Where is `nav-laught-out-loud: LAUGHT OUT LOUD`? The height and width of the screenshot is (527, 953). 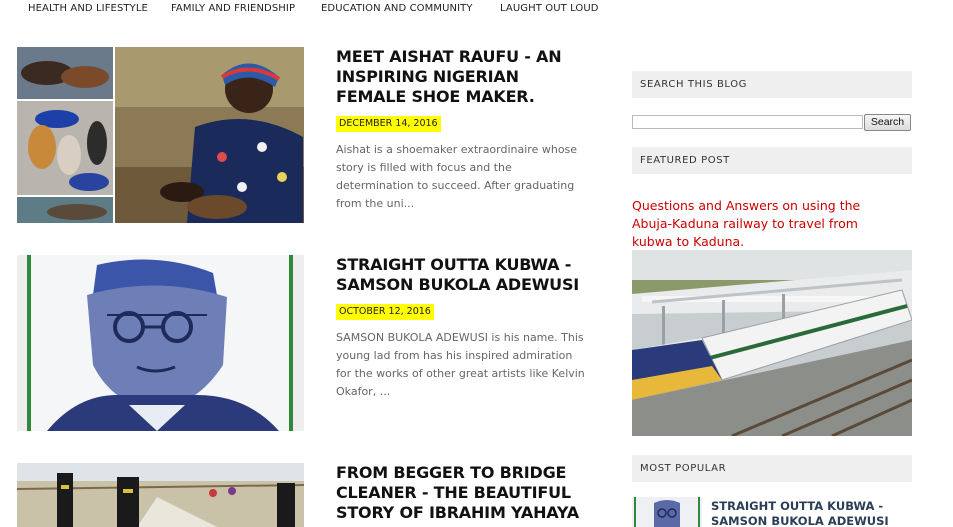 nav-laught-out-loud: LAUGHT OUT LOUD is located at coordinates (549, 8).